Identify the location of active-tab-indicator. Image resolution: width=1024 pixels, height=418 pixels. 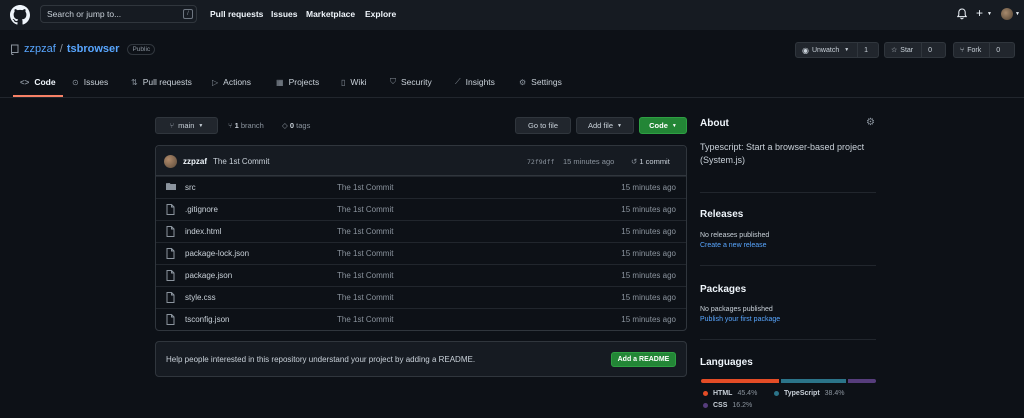
(38, 96).